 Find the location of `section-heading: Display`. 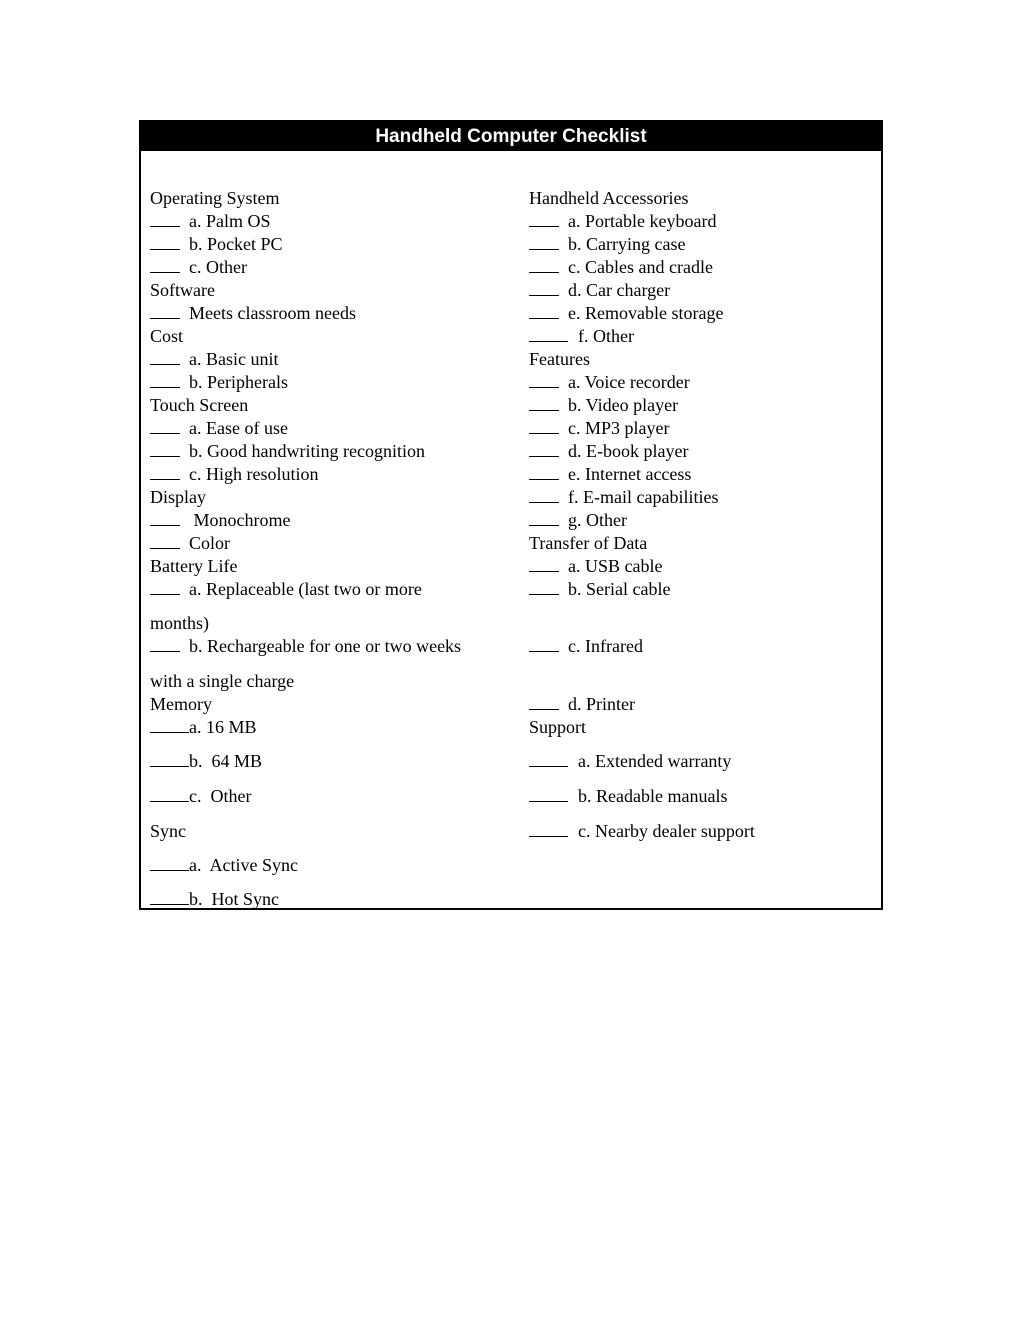

section-heading: Display is located at coordinates (178, 497).